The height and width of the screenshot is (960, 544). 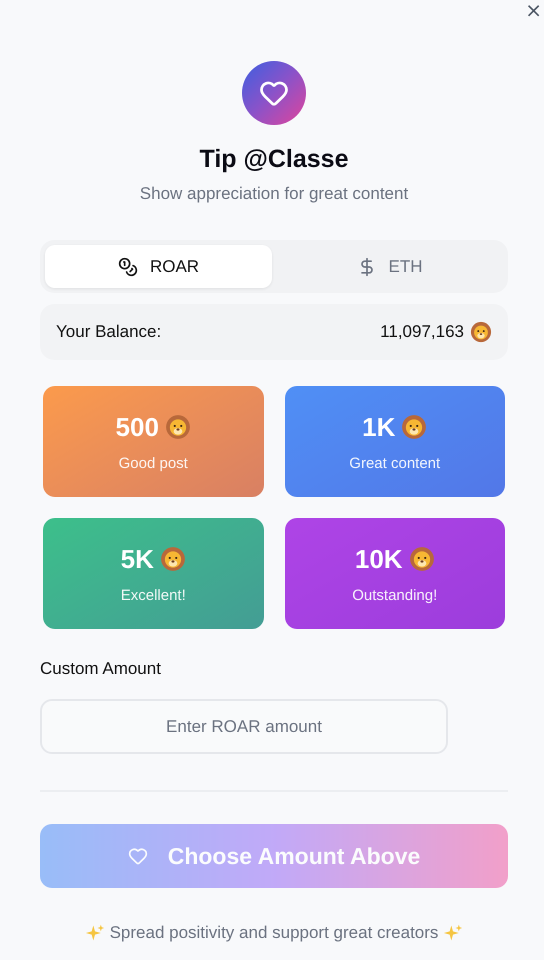 I want to click on tip-caption: Good post, so click(x=153, y=463).